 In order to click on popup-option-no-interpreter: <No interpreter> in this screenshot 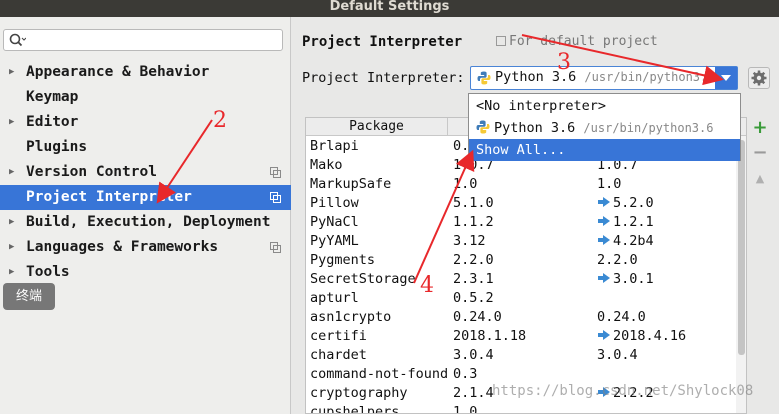, I will do `click(604, 106)`.